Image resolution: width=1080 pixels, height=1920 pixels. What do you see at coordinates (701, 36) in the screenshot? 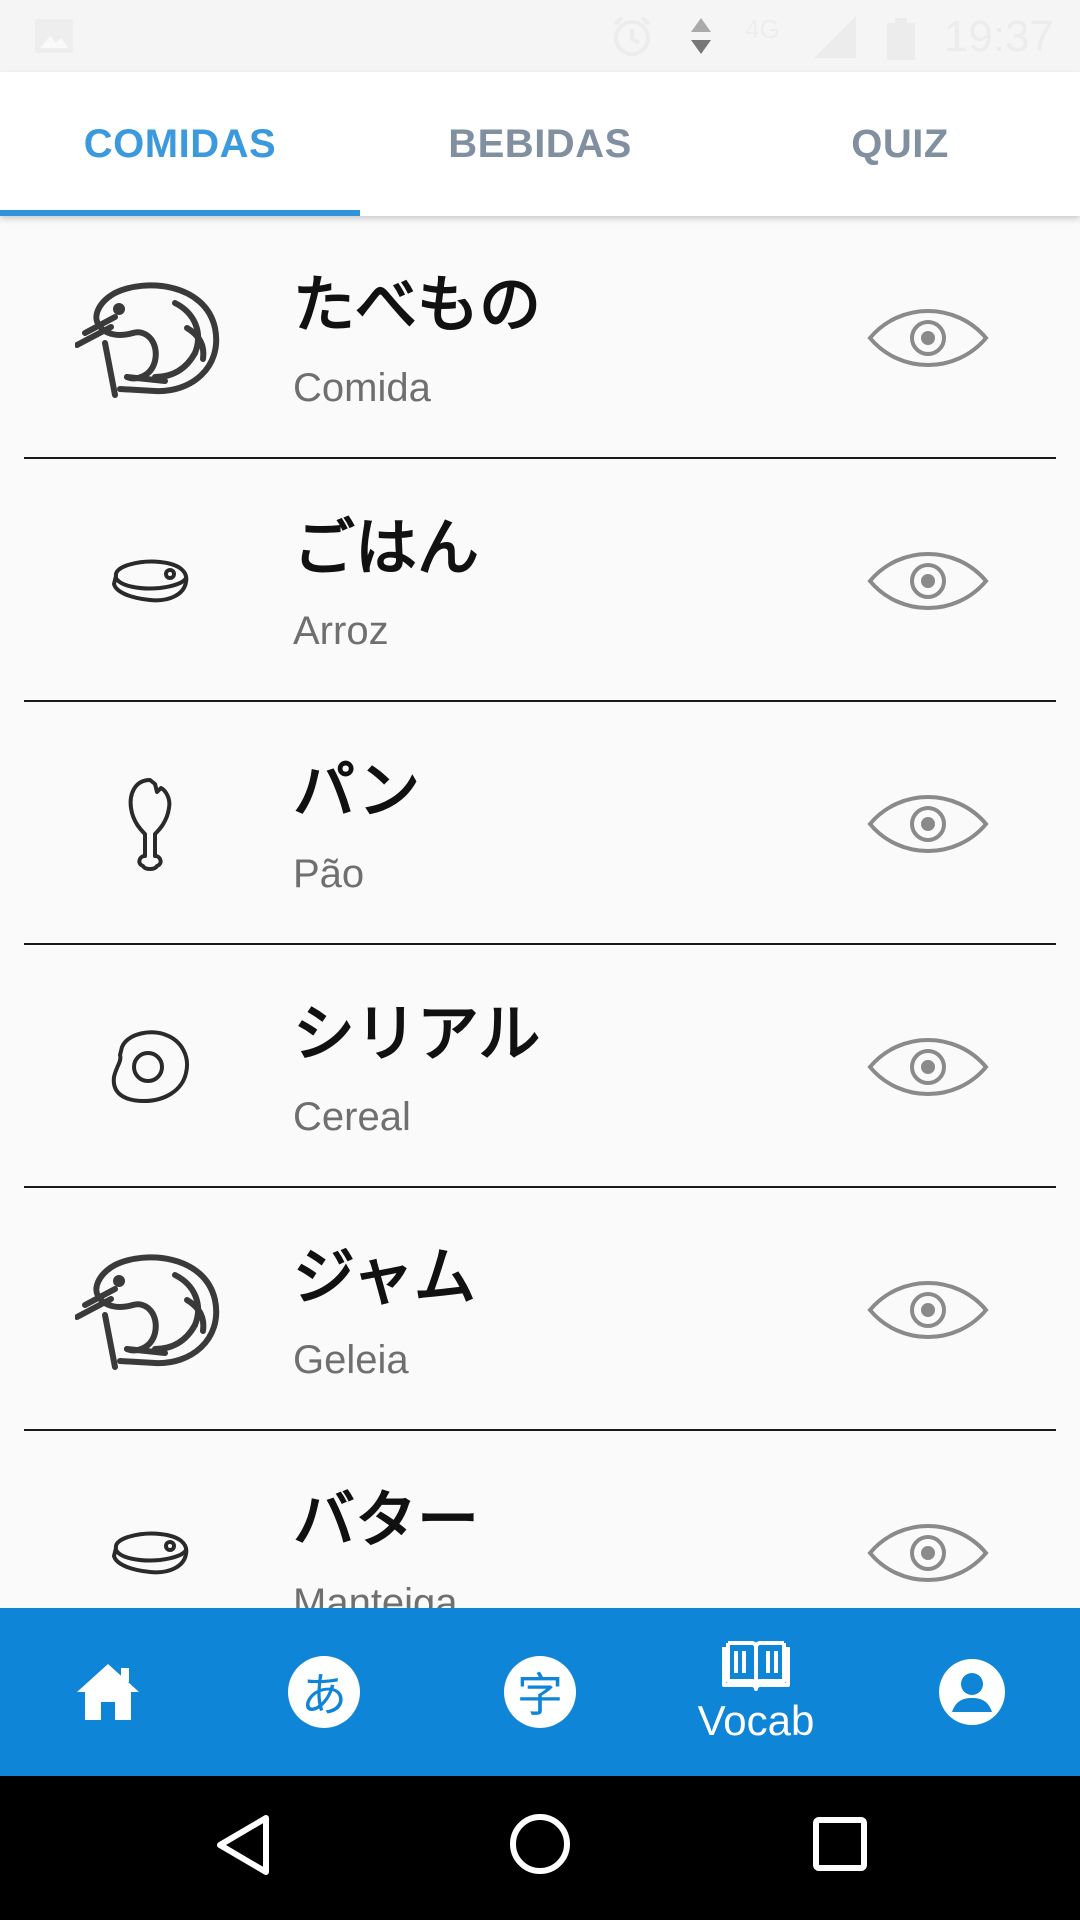
I see `data-arrows-icon` at bounding box center [701, 36].